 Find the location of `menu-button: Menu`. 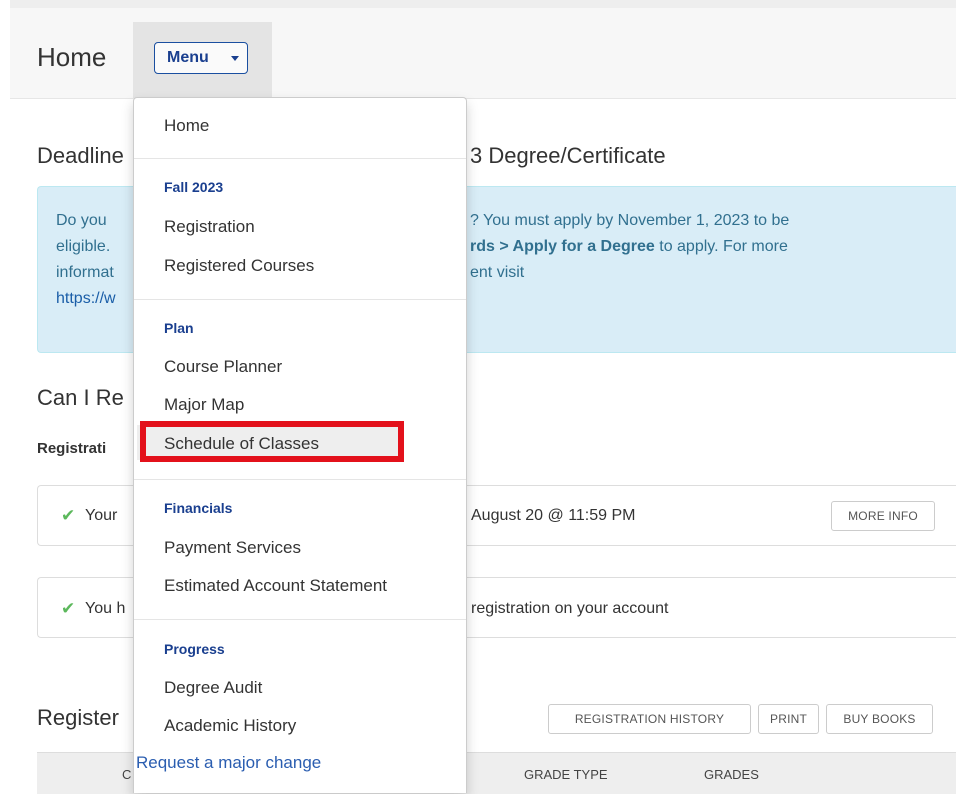

menu-button: Menu is located at coordinates (201, 58).